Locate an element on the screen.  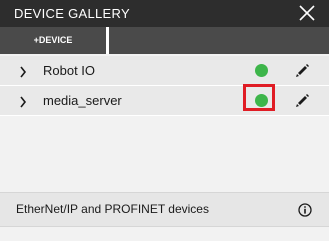
device-name: media_server is located at coordinates (82, 100).